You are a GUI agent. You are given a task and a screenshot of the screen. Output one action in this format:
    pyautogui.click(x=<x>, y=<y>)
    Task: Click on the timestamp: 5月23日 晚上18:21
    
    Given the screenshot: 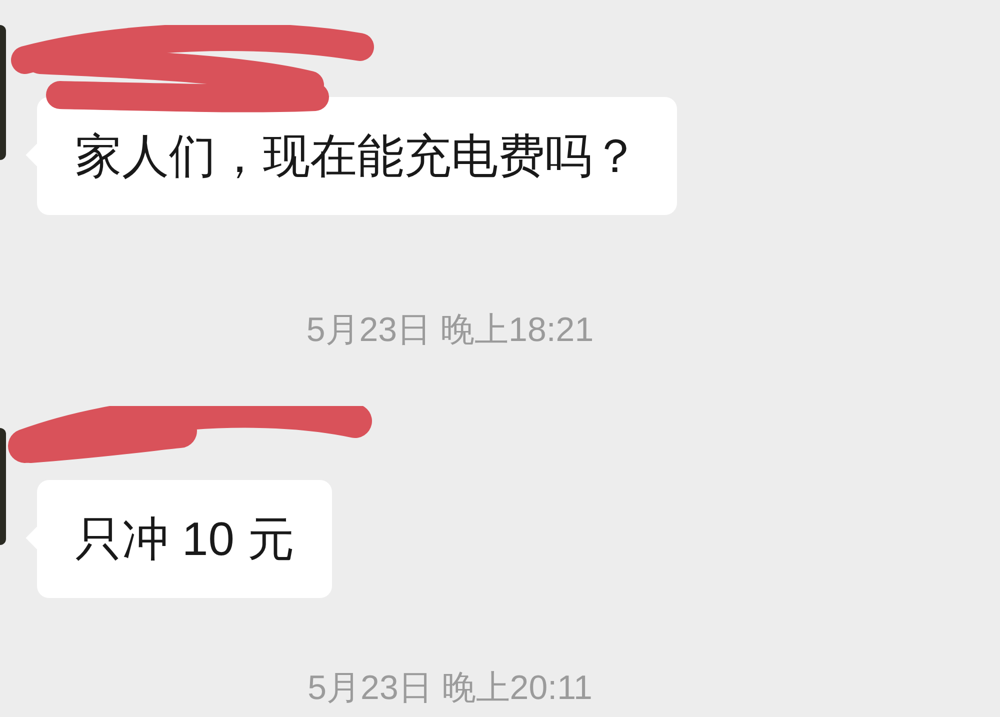 What is the action you would take?
    pyautogui.click(x=450, y=330)
    